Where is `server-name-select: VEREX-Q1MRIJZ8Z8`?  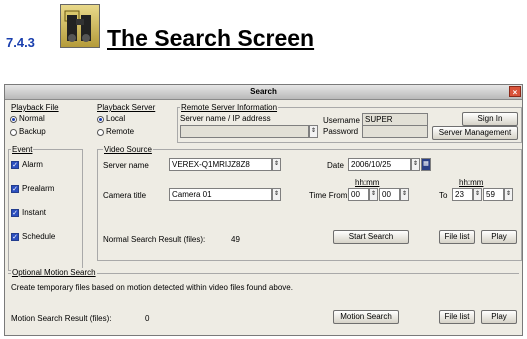 server-name-select: VEREX-Q1MRIJZ8Z8 is located at coordinates (220, 164).